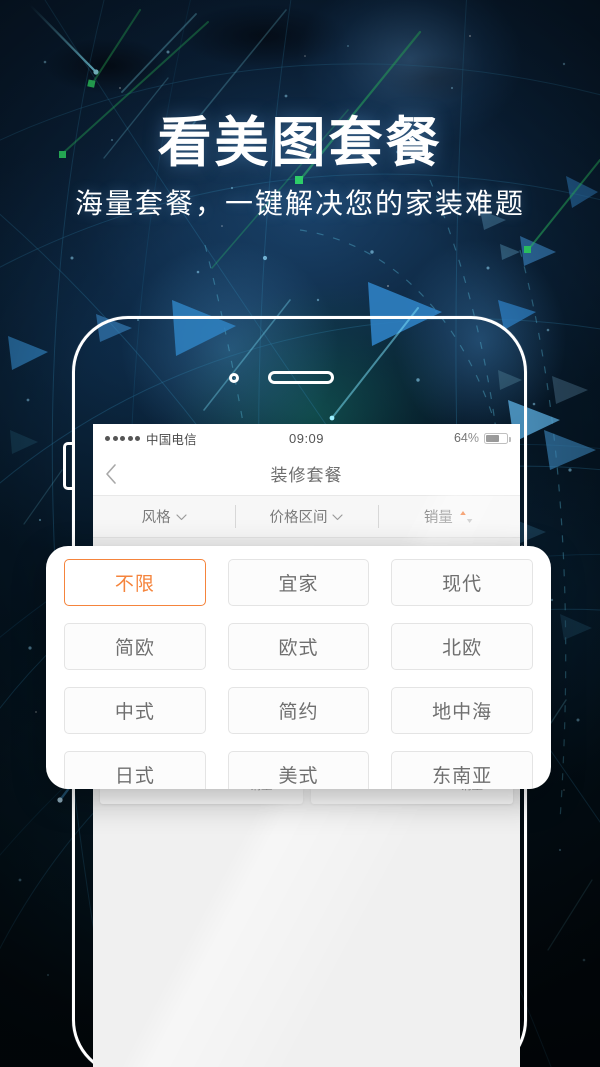 This screenshot has height=1067, width=600. What do you see at coordinates (171, 439) in the screenshot?
I see `carrier-label: 中国电信` at bounding box center [171, 439].